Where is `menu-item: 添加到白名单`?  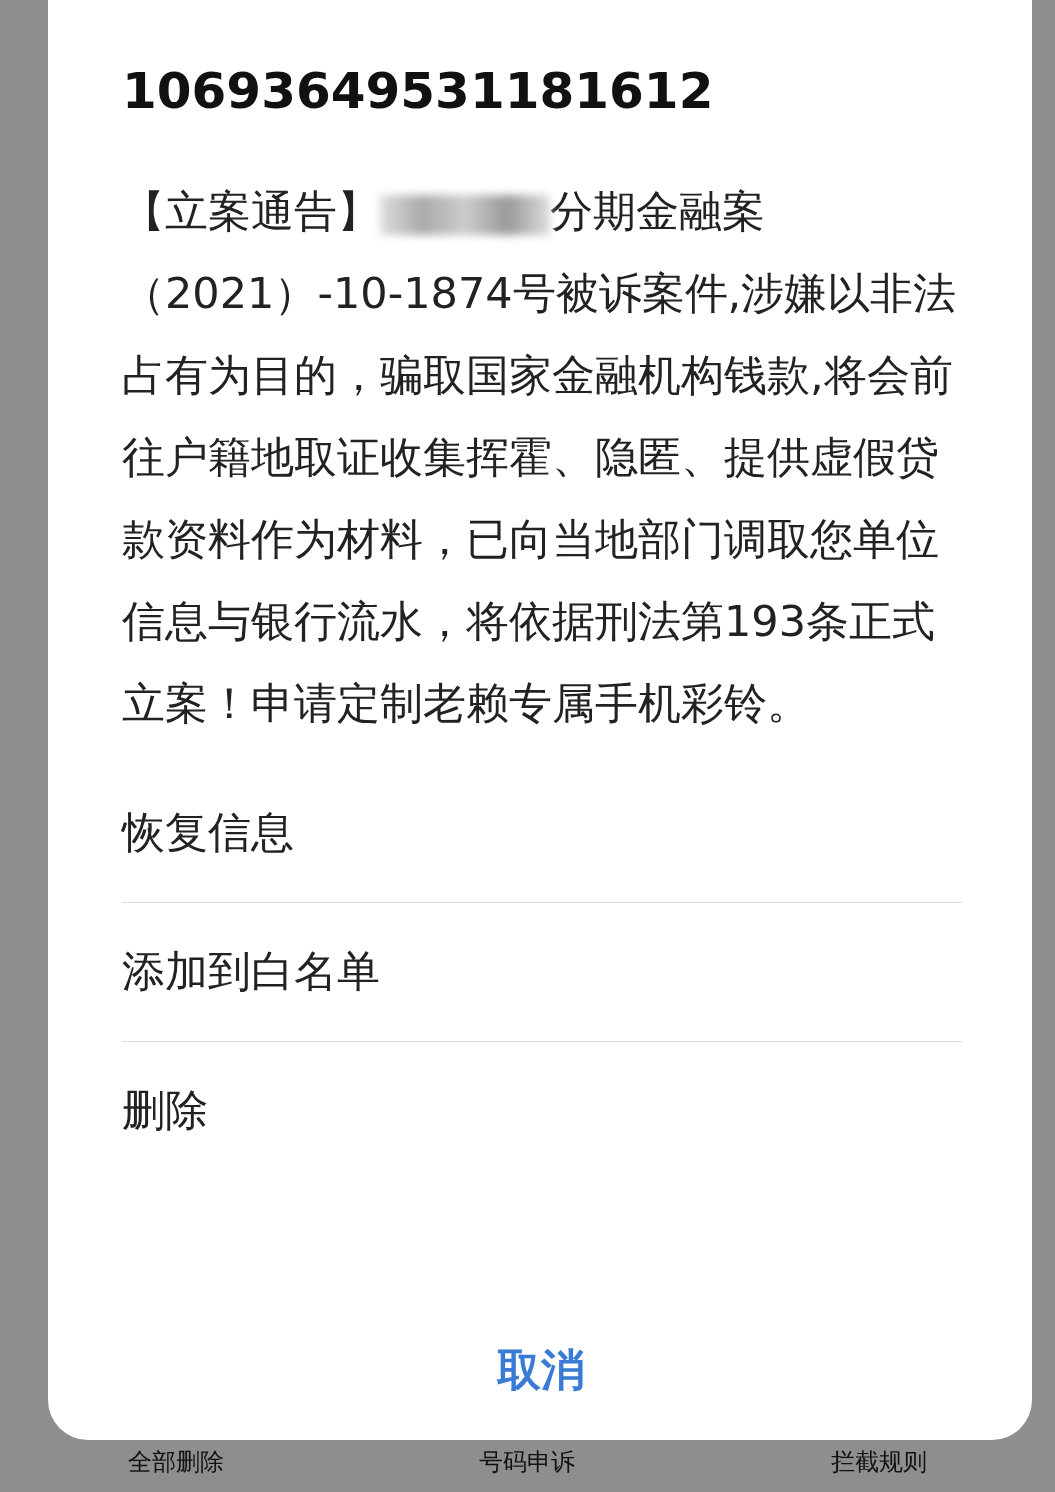 menu-item: 添加到白名单 is located at coordinates (251, 972).